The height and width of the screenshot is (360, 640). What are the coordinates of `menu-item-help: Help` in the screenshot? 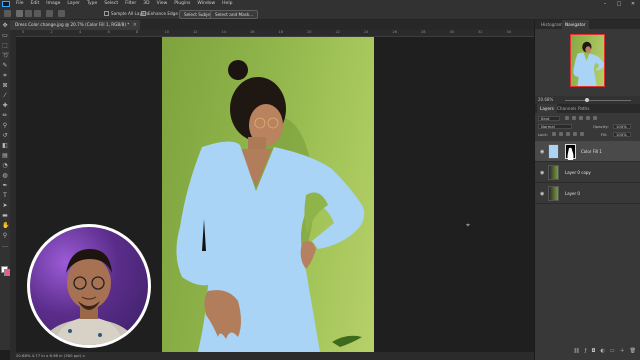 It's located at (227, 4).